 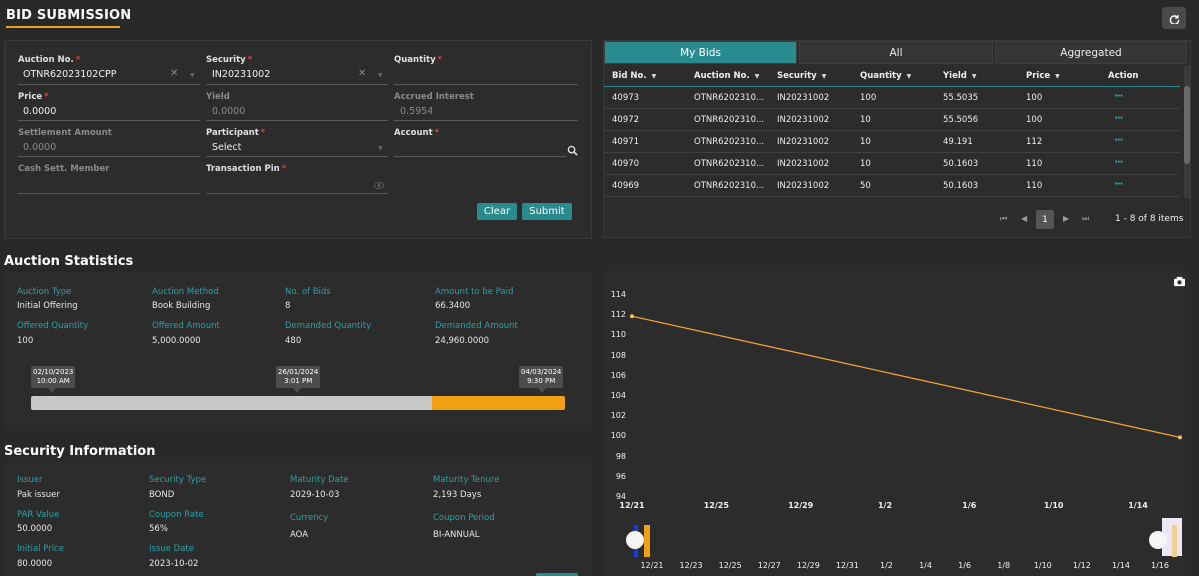 I want to click on navigator-tick-label: 12/25, so click(x=730, y=565).